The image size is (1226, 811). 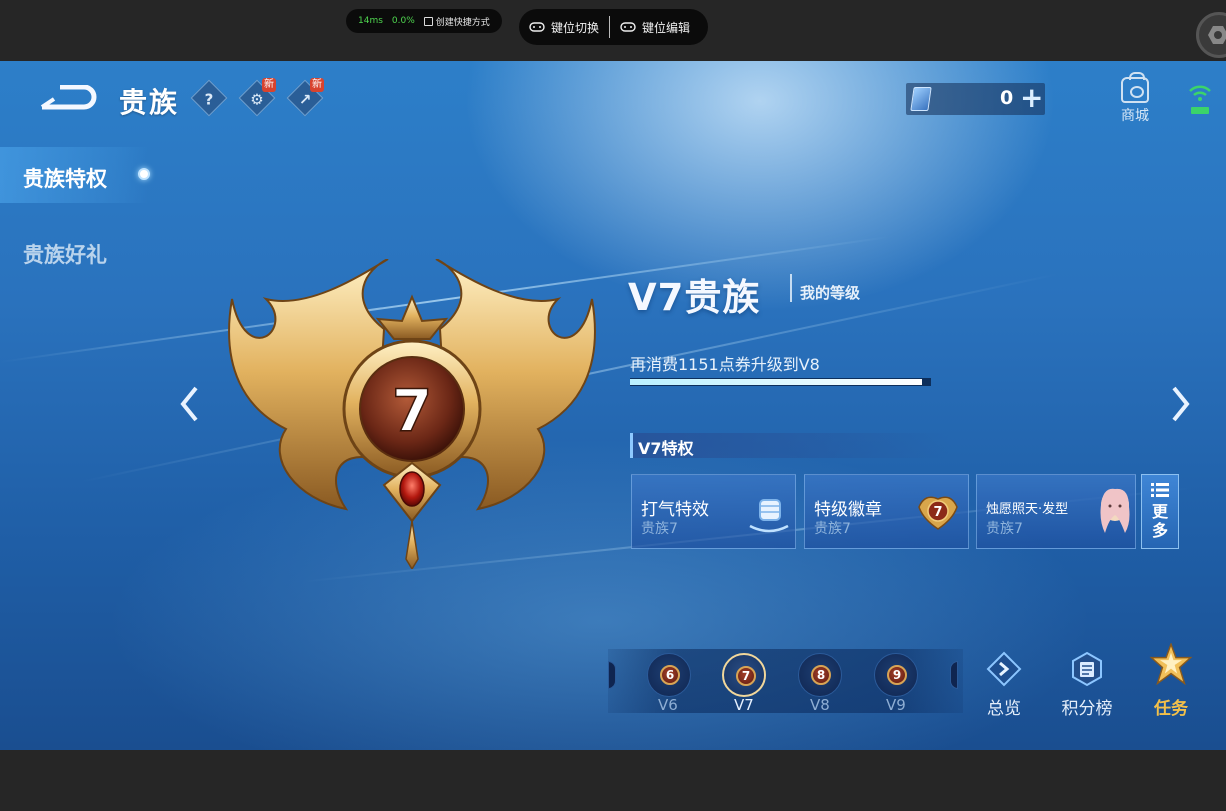 I want to click on level-button-v8: 8, so click(x=820, y=675).